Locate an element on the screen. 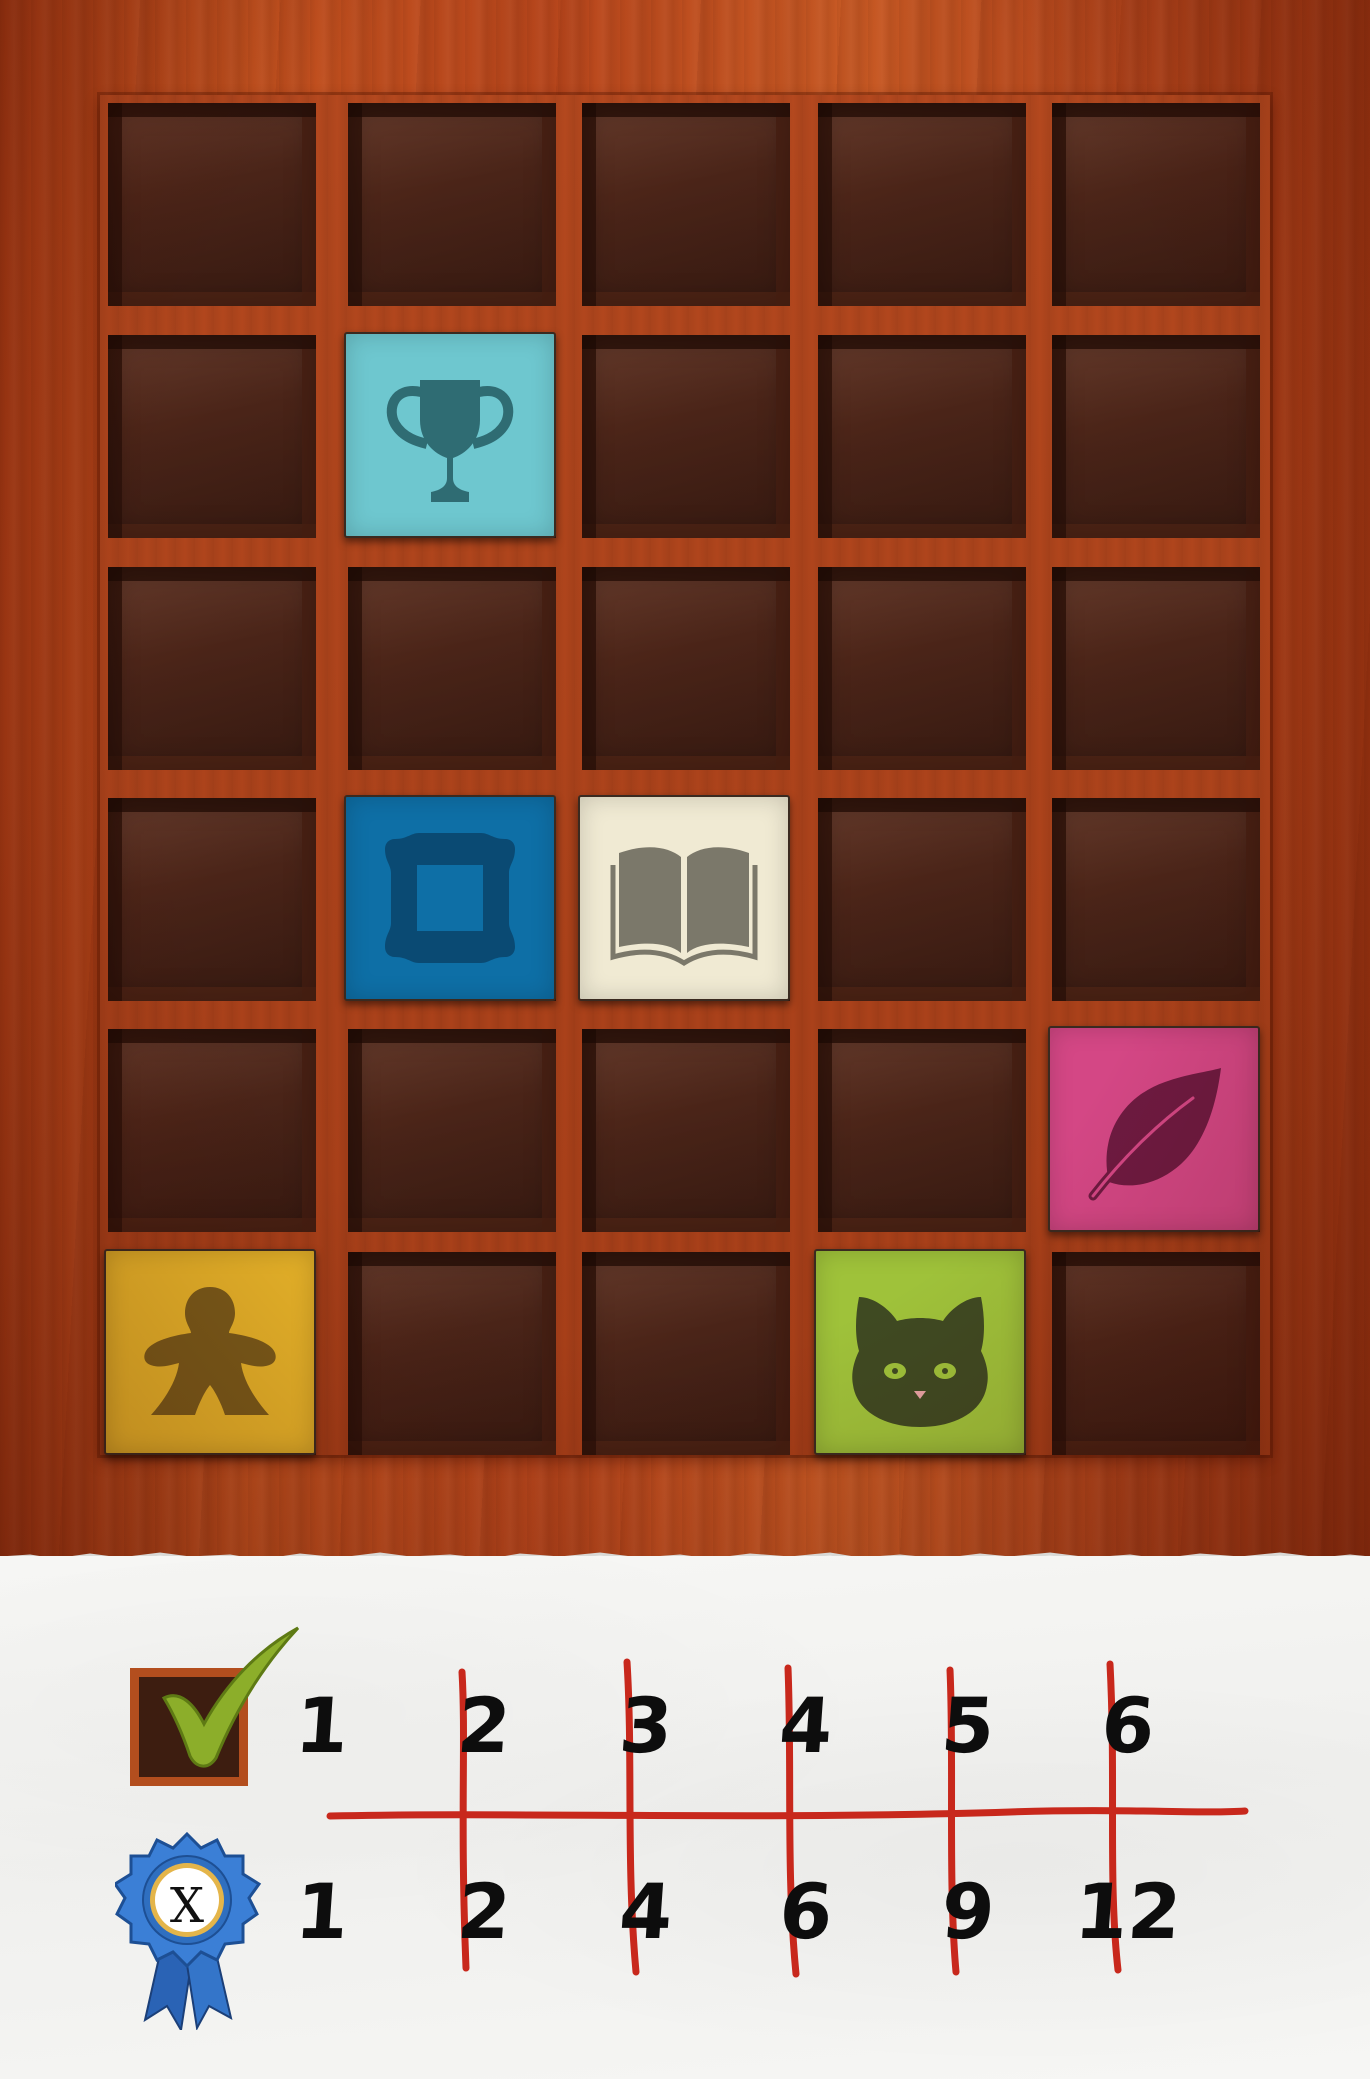 The width and height of the screenshot is (1370, 2079). trophy-tile is located at coordinates (450, 435).